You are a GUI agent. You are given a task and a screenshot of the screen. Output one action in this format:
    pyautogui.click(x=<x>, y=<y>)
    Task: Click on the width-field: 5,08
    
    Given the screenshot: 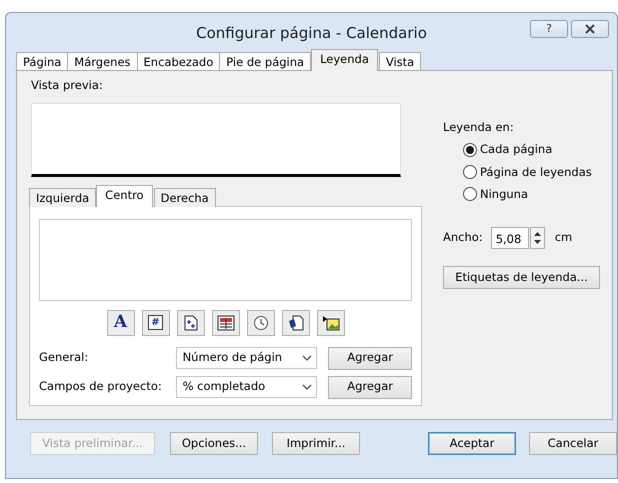 What is the action you would take?
    pyautogui.click(x=509, y=238)
    